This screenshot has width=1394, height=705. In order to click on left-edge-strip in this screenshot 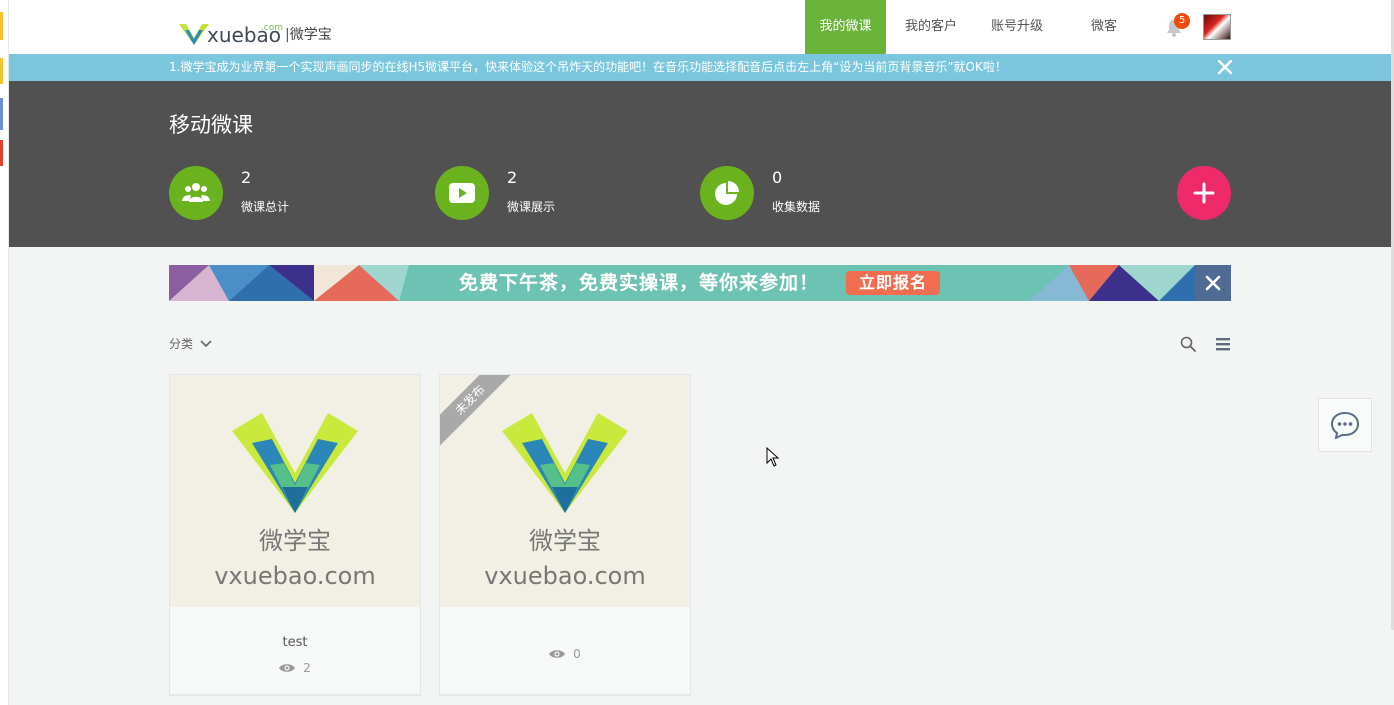, I will do `click(4, 352)`.